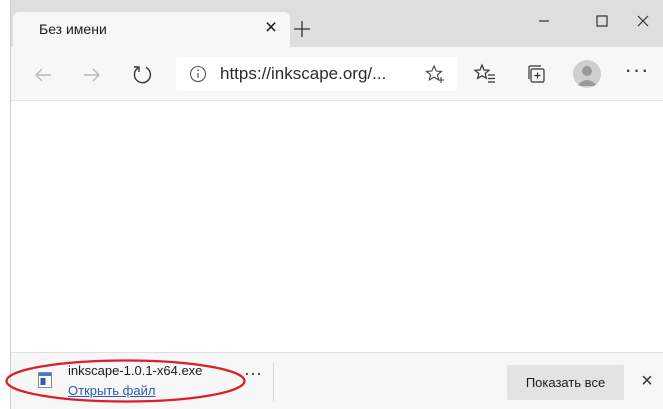  Describe the element at coordinates (135, 370) in the screenshot. I see `download-file-name: inkscape-1.0.1-x64.exe` at that location.